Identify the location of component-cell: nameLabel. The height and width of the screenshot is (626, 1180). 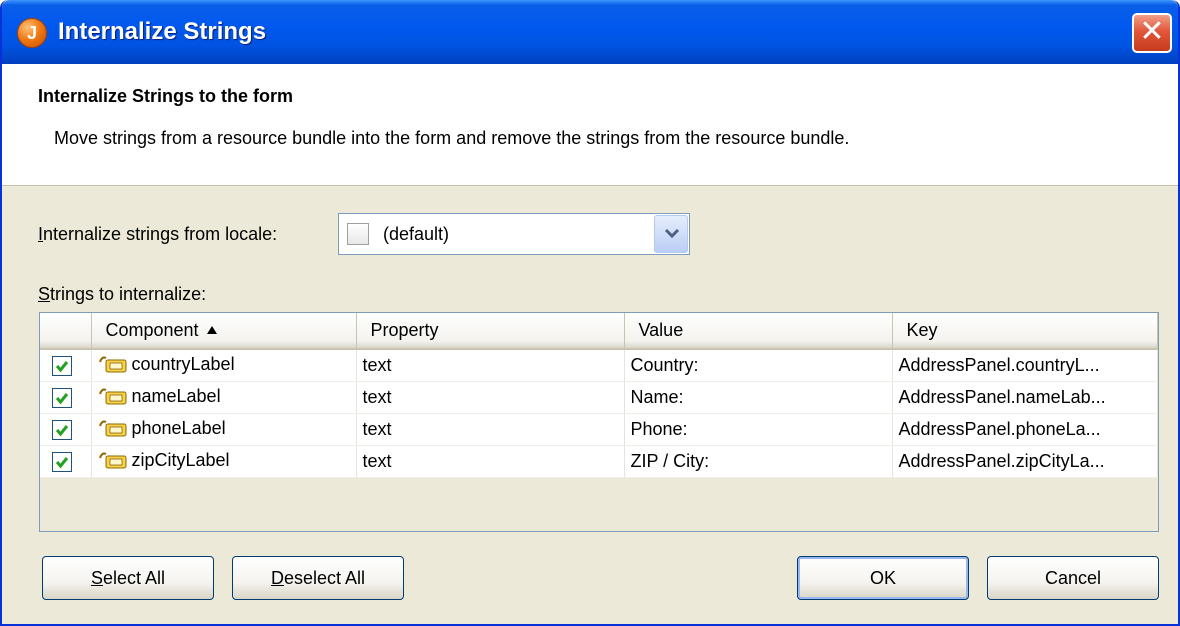
(224, 397).